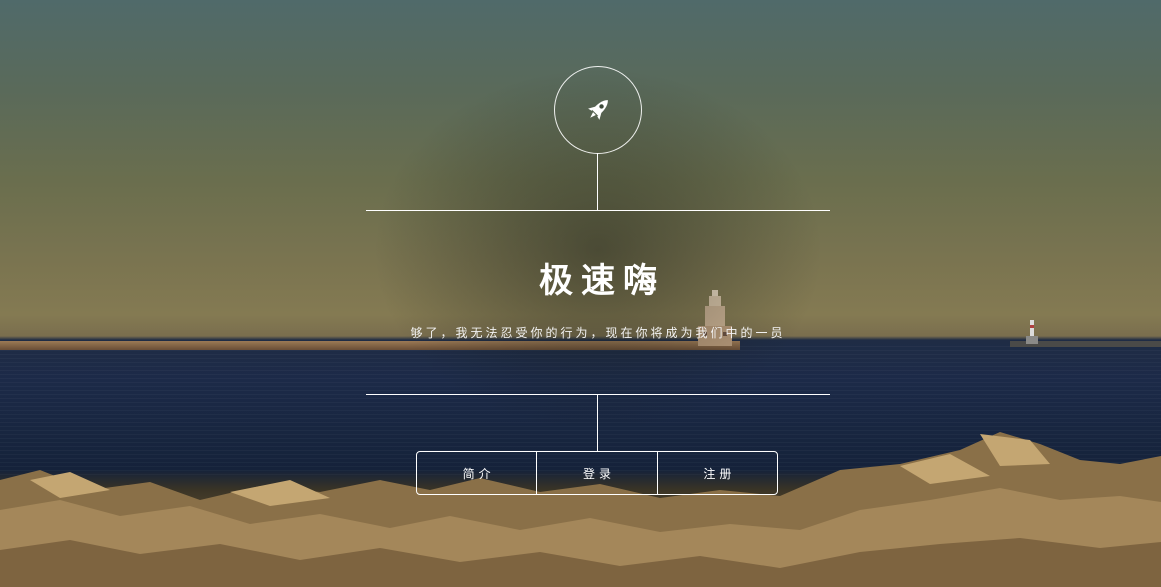  Describe the element at coordinates (598, 333) in the screenshot. I see `site-tagline: 够了，我无法忍受你的行为，现在你将成为我们中的一员` at that location.